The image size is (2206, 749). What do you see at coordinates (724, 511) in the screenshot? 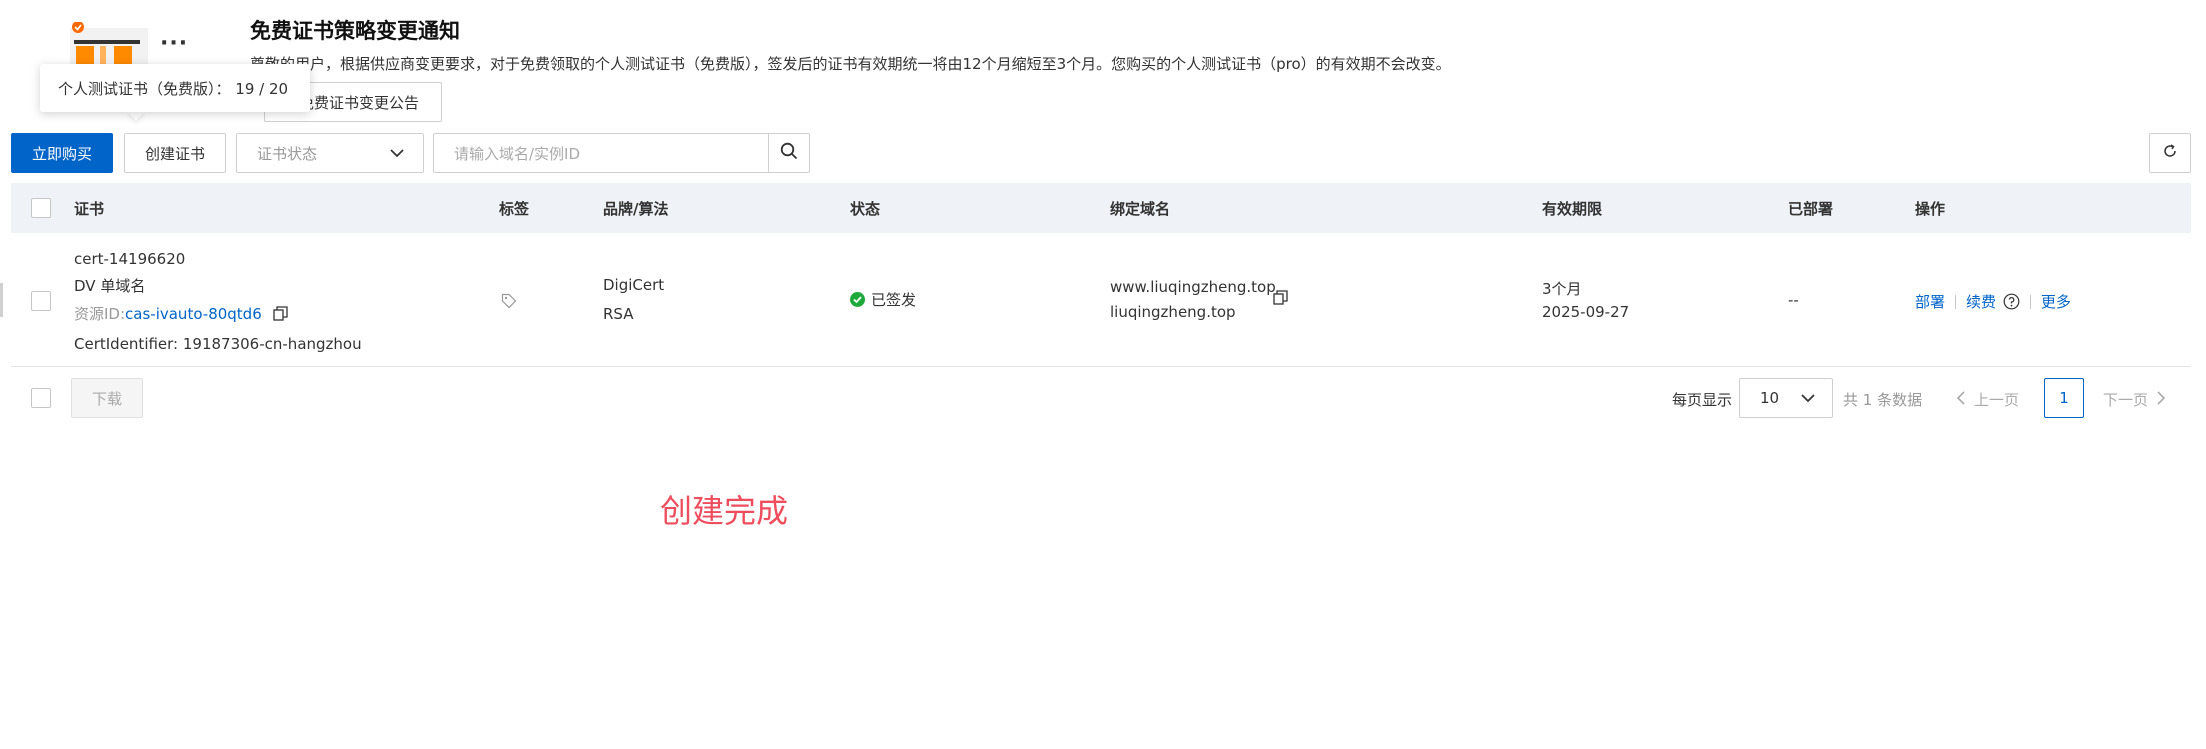
I see `completion-annotation: 创建完成` at bounding box center [724, 511].